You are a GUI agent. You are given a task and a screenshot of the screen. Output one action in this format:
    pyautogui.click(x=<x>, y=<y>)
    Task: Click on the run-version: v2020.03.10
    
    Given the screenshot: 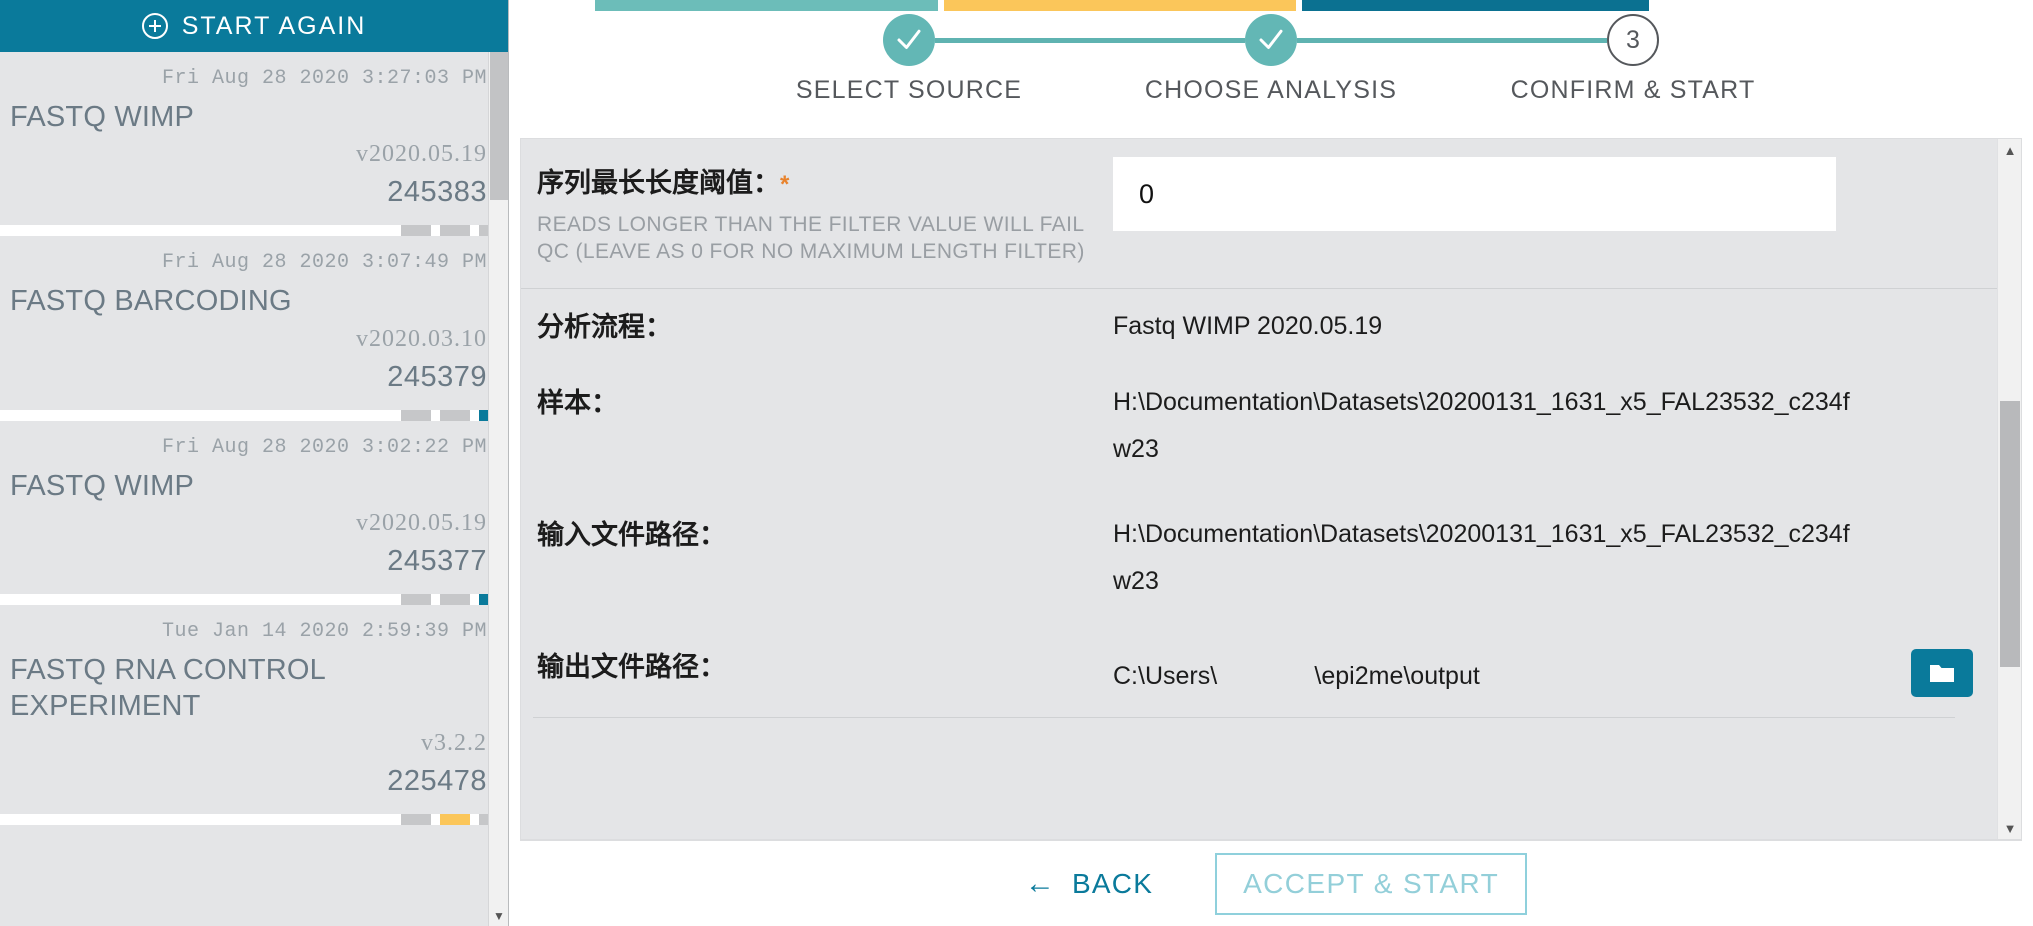 What is the action you would take?
    pyautogui.click(x=421, y=338)
    